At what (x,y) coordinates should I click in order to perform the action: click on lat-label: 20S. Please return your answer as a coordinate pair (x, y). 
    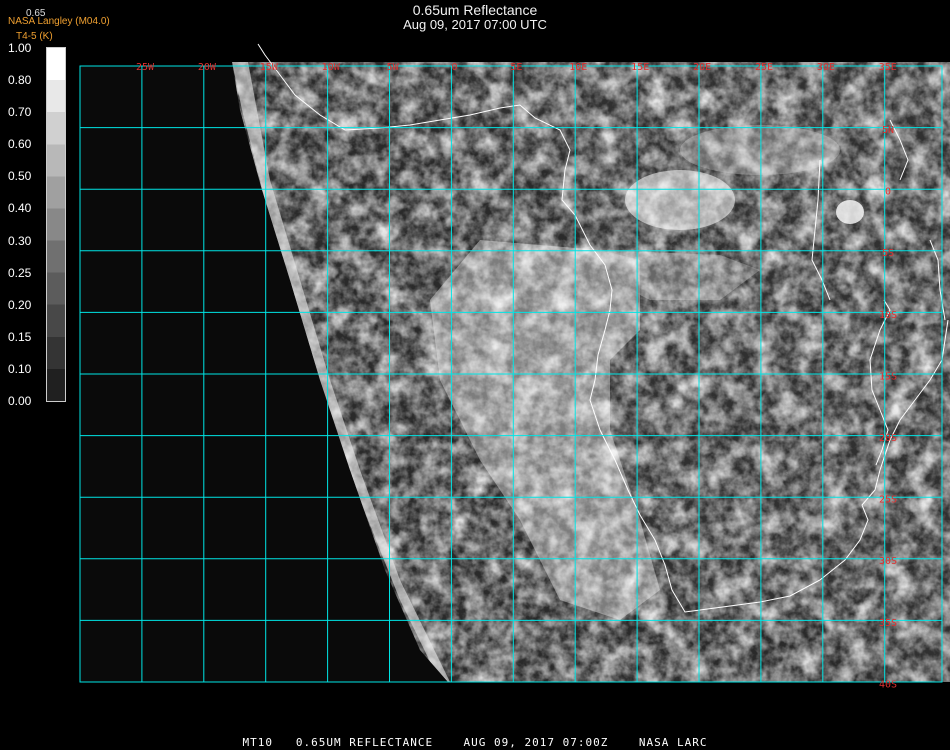
    Looking at the image, I should click on (888, 438).